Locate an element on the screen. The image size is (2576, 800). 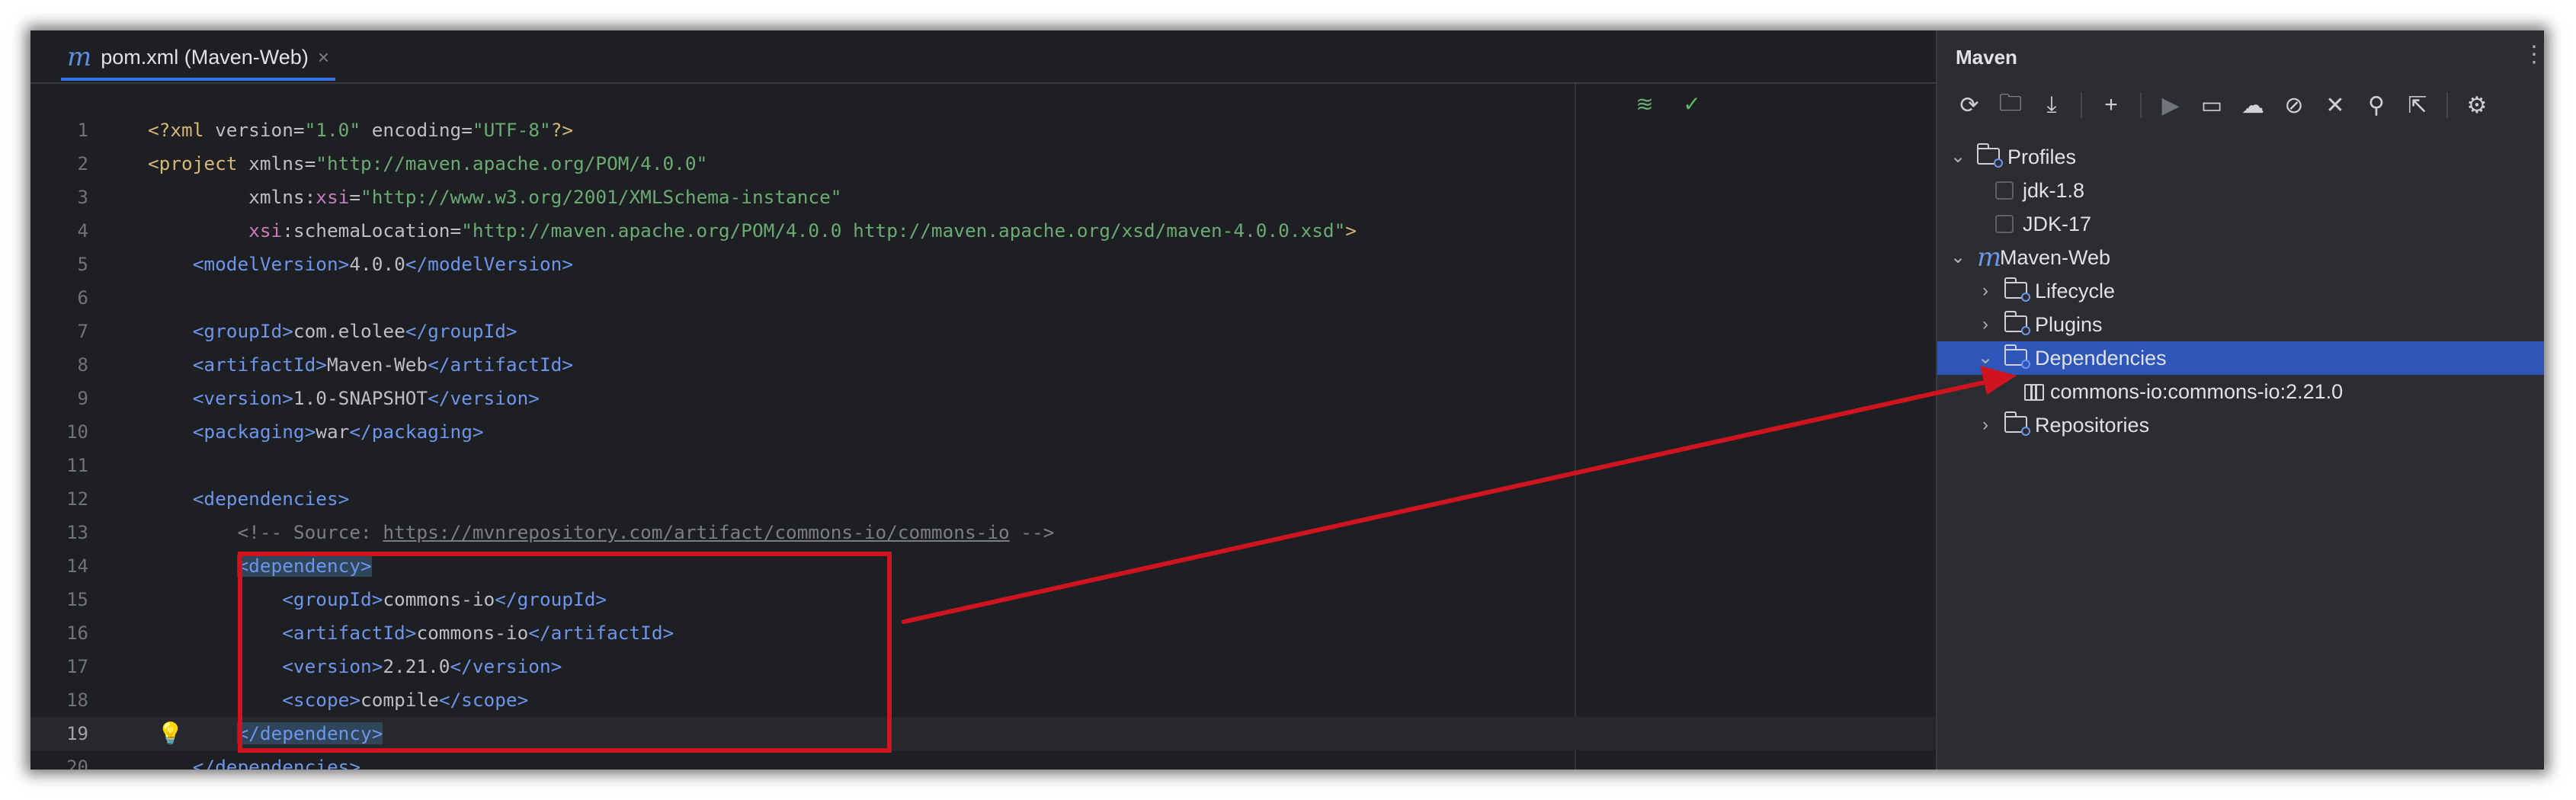
code-text: <?xml version="1.0" encoding="UTF-8"?> is located at coordinates (360, 130).